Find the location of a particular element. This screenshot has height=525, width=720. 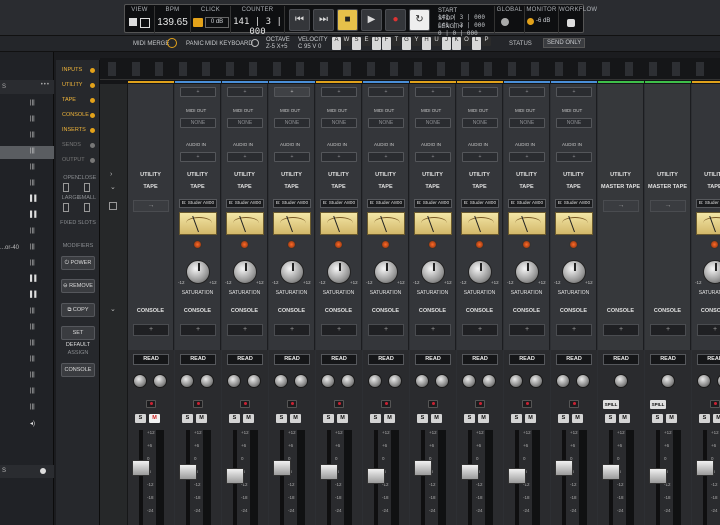

piano-key: D is located at coordinates (376, 43).